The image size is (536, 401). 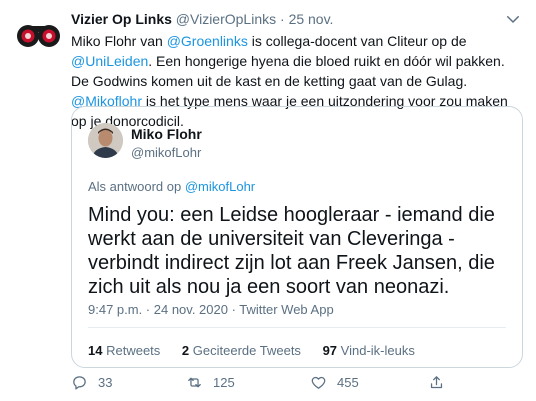 What do you see at coordinates (207, 41) in the screenshot?
I see `mention-link: @Groenlinks` at bounding box center [207, 41].